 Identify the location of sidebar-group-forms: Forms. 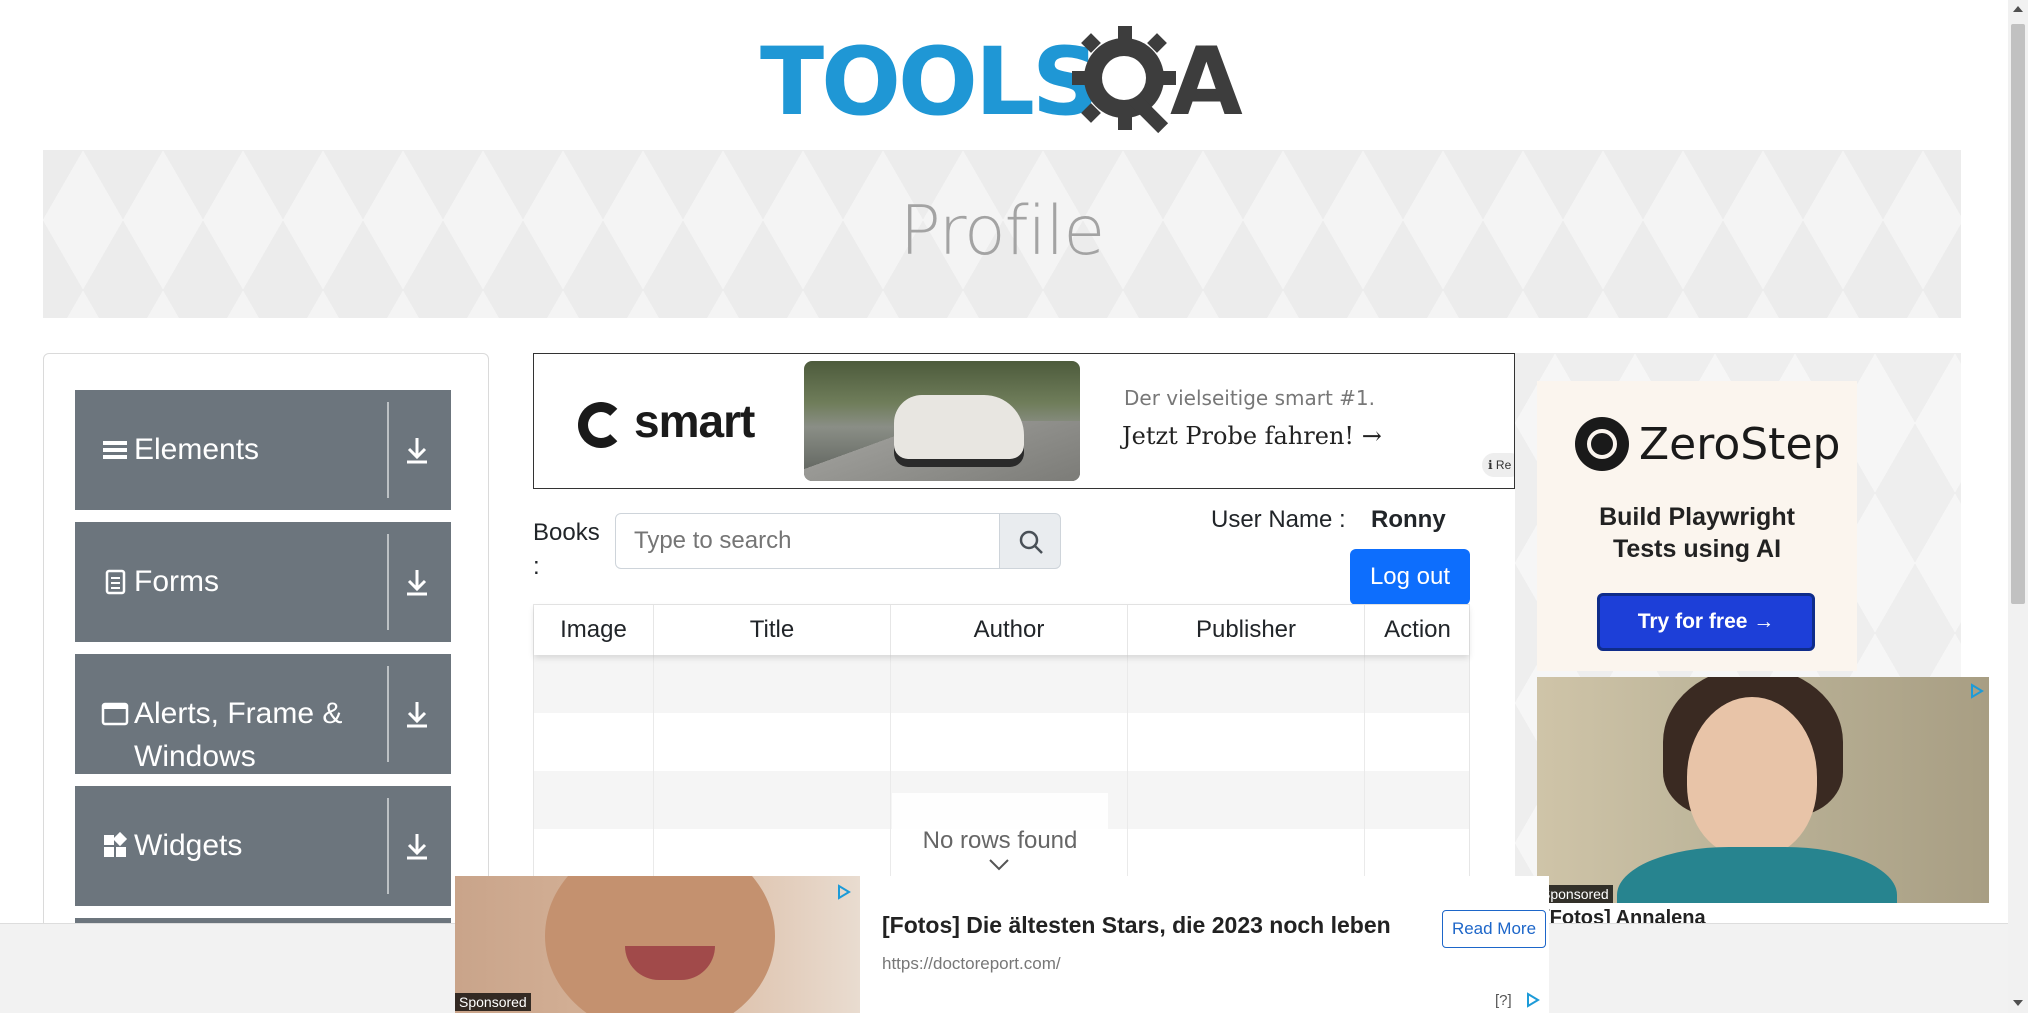
(263, 582).